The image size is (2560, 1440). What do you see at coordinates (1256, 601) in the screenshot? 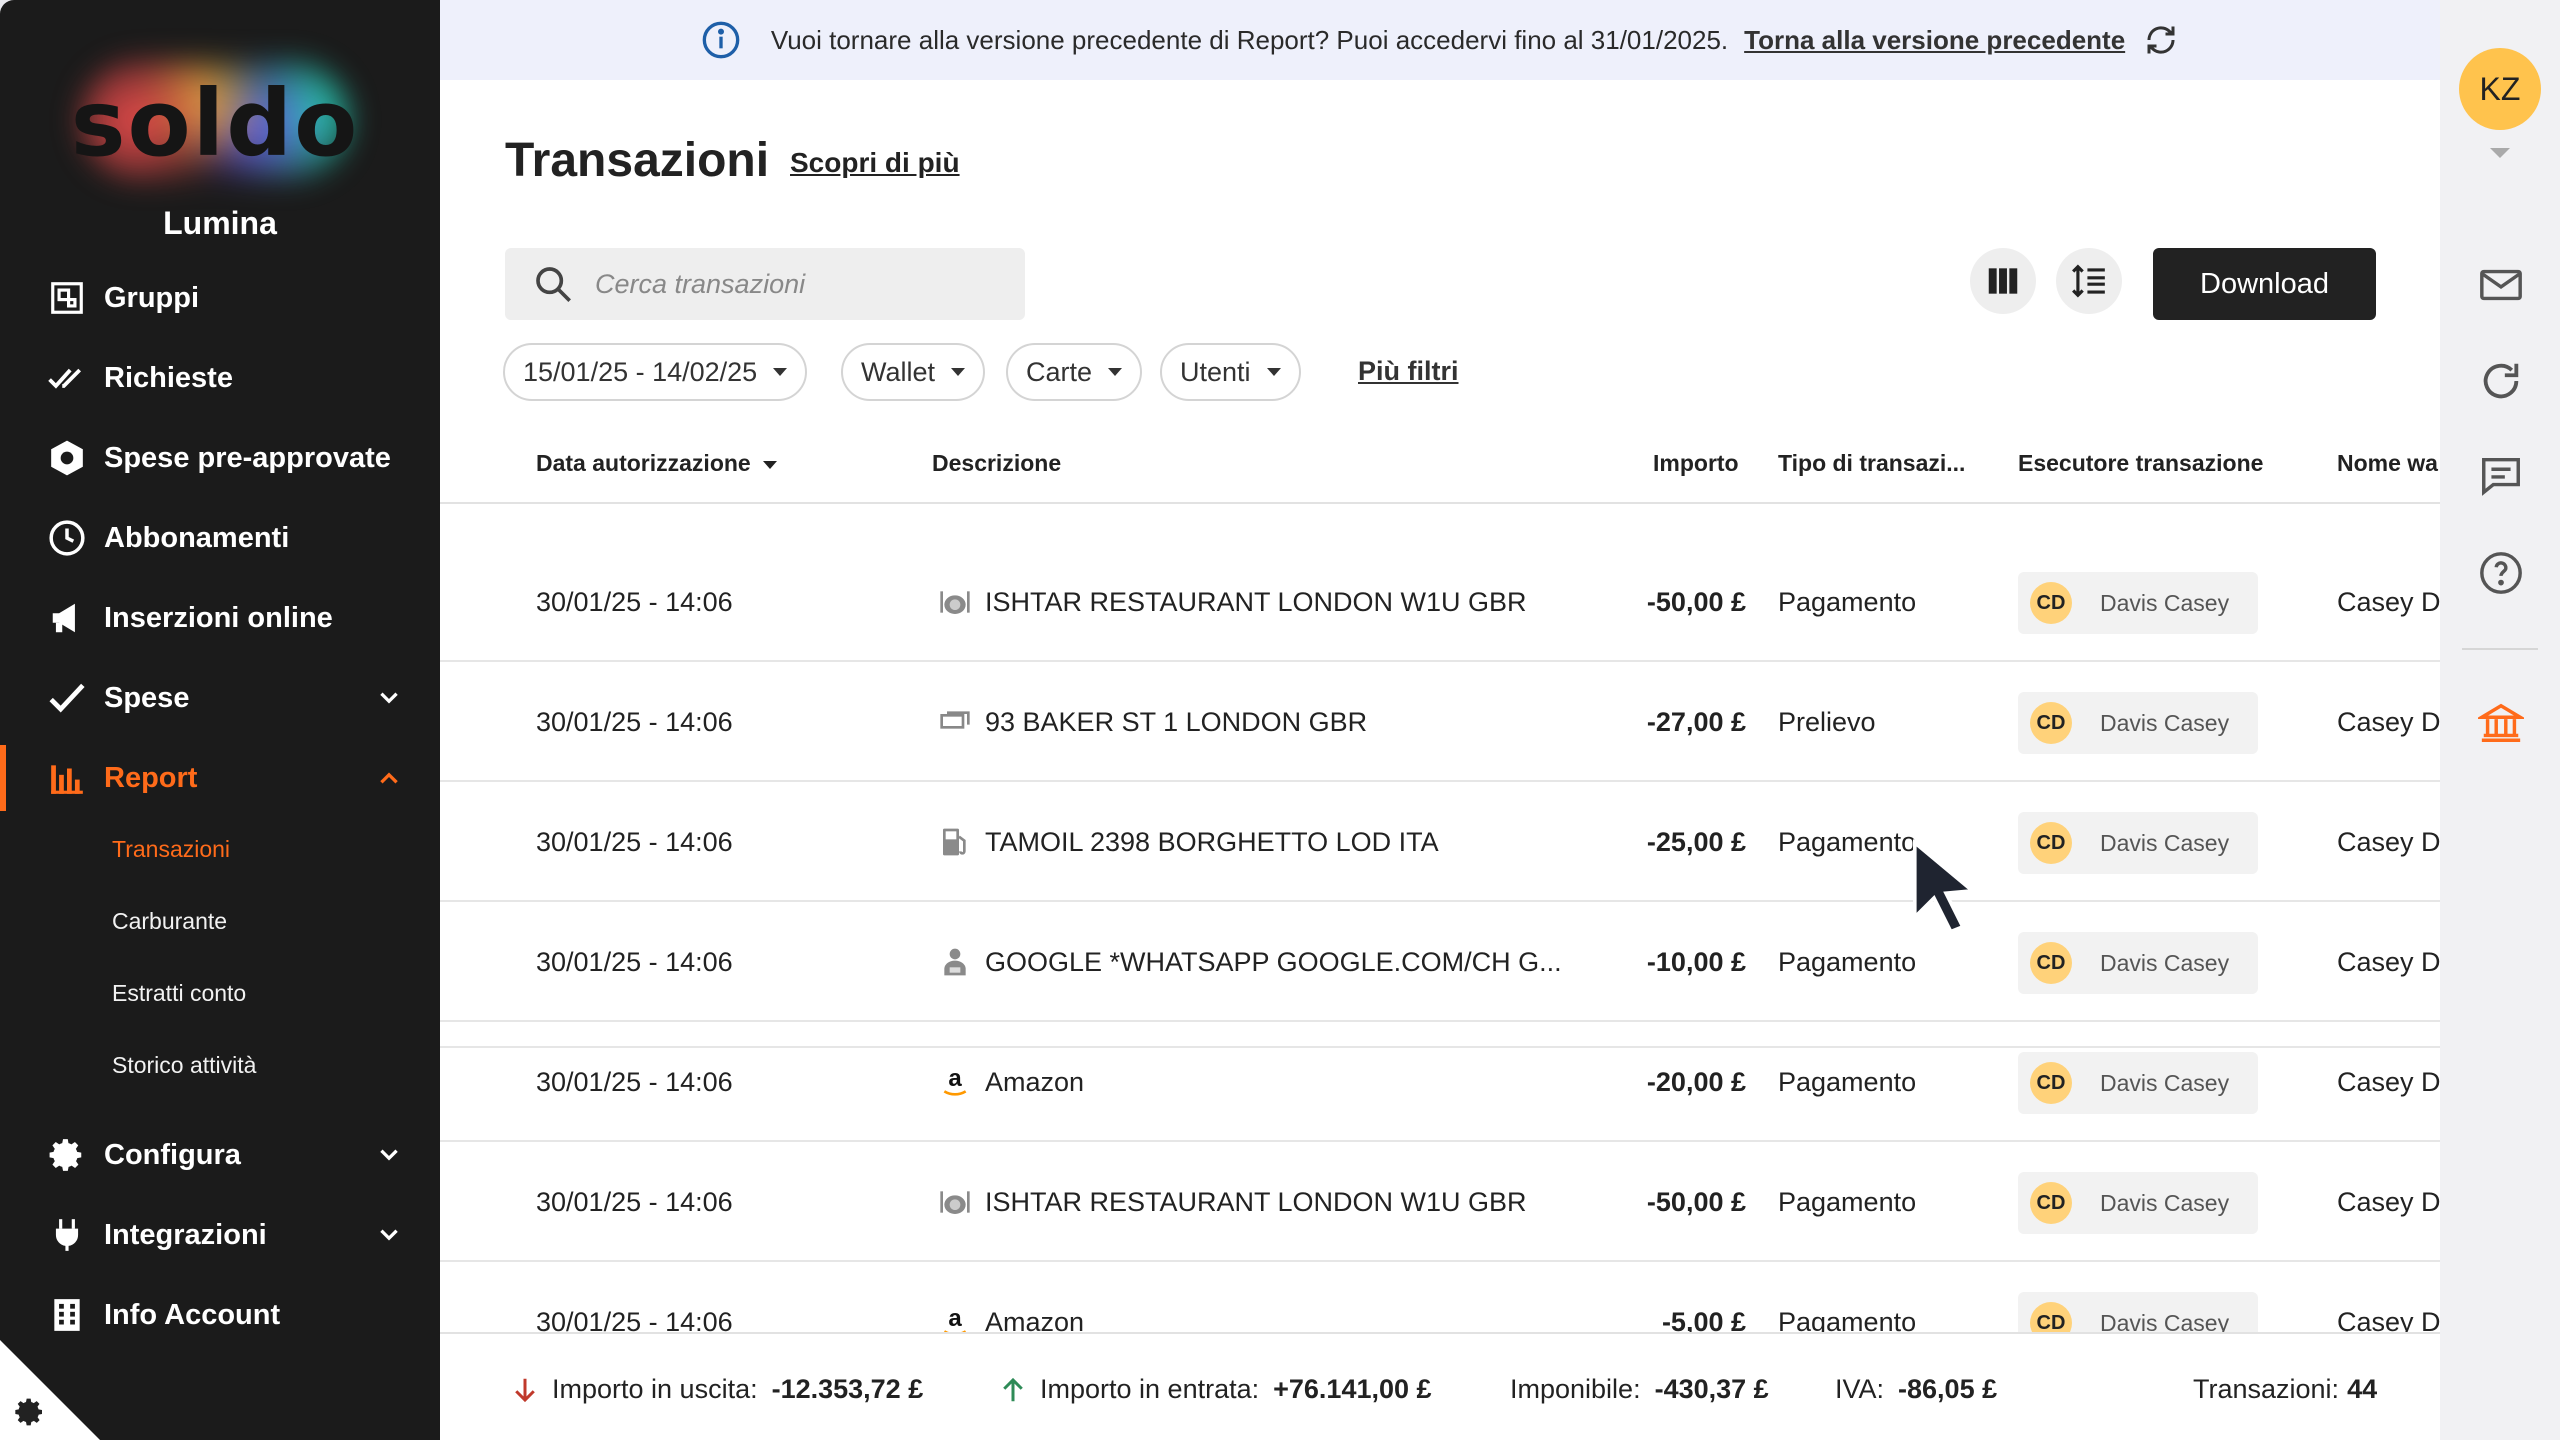
I see `cell-description: ISHTAR RESTAURANT LONDON W1U GBR` at bounding box center [1256, 601].